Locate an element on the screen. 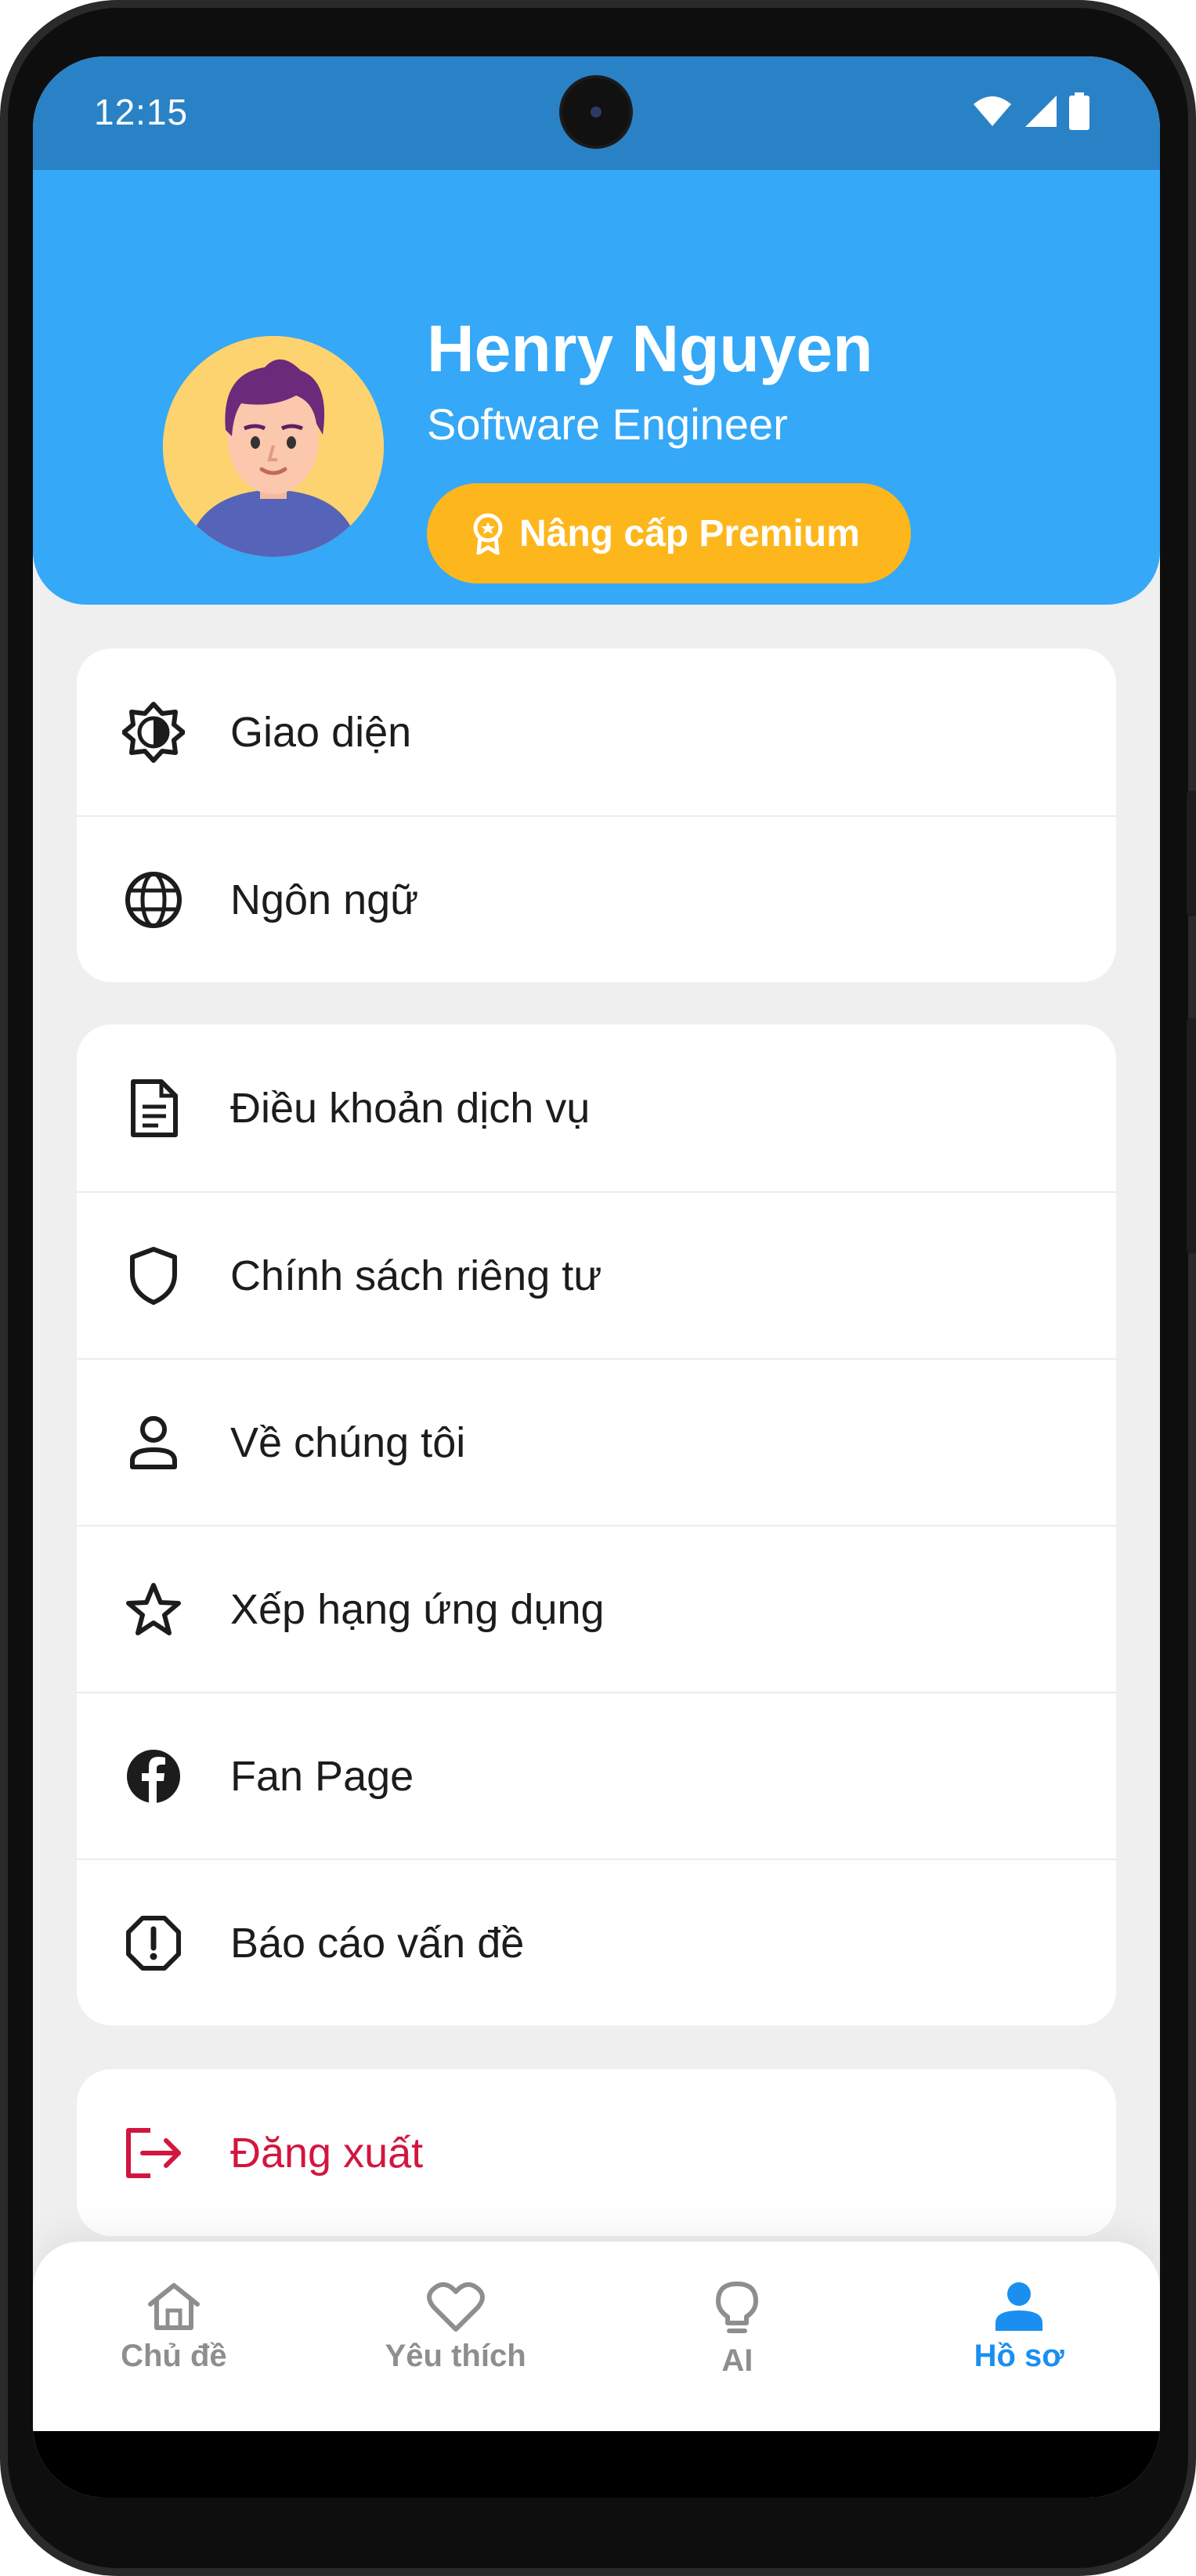 This screenshot has width=1196, height=2576. power-button is located at coordinates (1191, 1135).